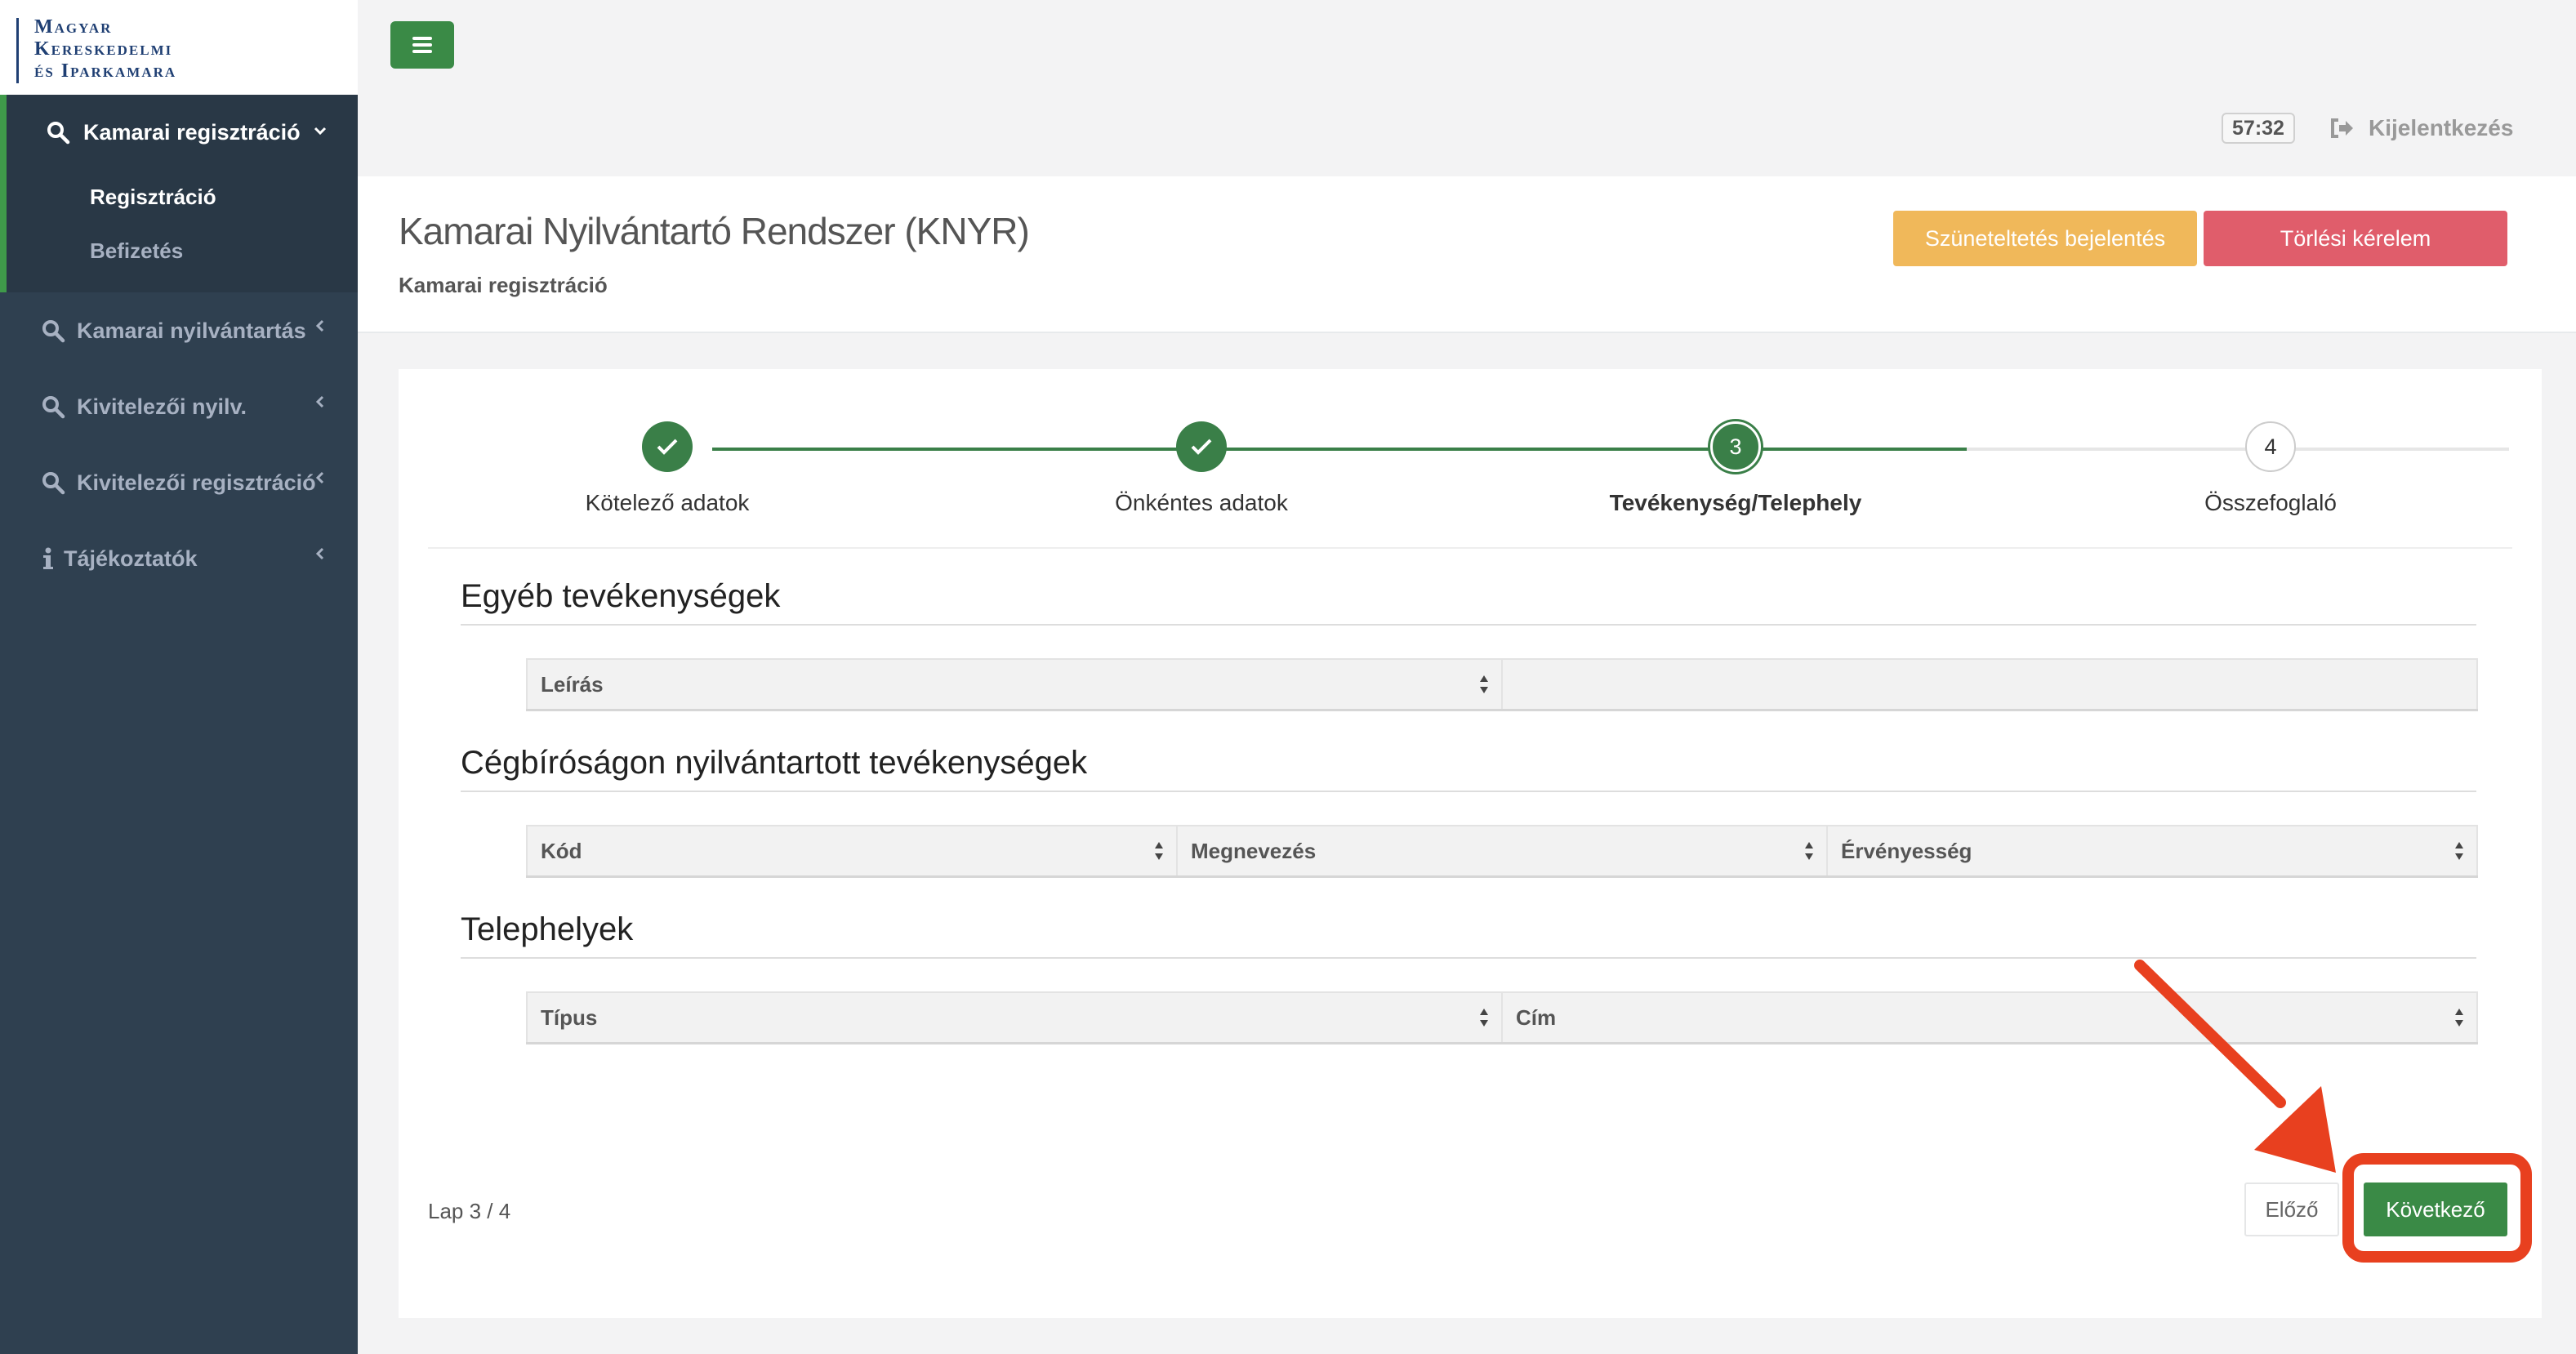 Image resolution: width=2576 pixels, height=1354 pixels. Describe the element at coordinates (572, 684) in the screenshot. I see `column-label: Leírás` at that location.